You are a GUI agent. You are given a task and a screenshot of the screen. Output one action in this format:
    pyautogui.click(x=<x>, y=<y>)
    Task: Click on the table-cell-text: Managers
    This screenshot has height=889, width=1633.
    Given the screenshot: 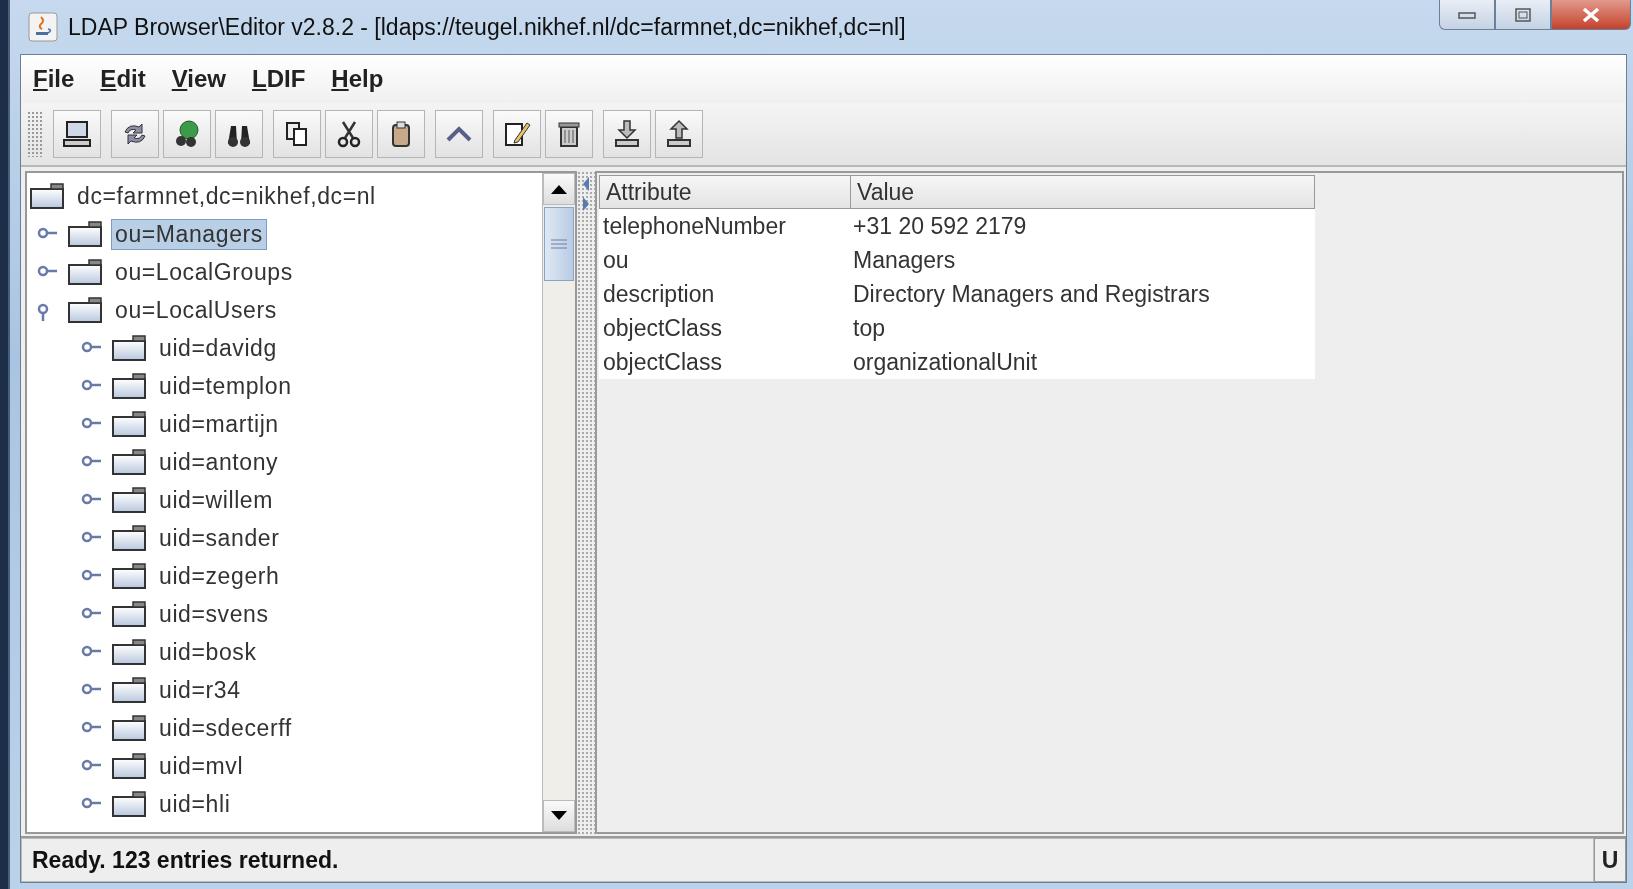 What is the action you would take?
    pyautogui.click(x=904, y=260)
    